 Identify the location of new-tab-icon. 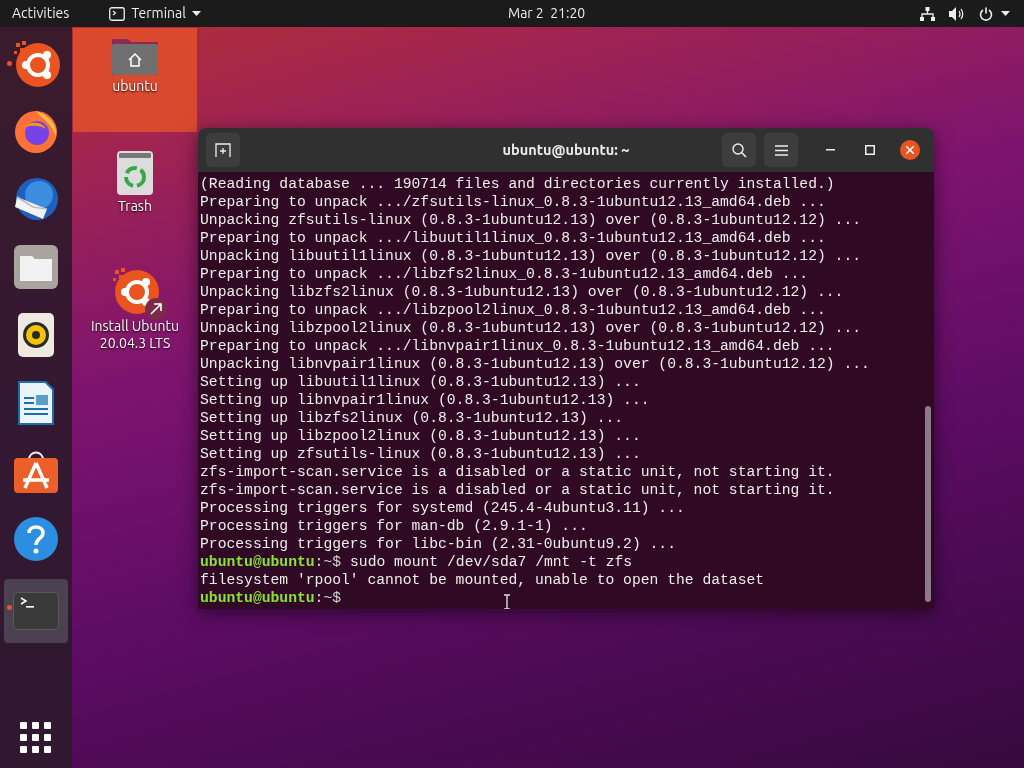
(223, 150).